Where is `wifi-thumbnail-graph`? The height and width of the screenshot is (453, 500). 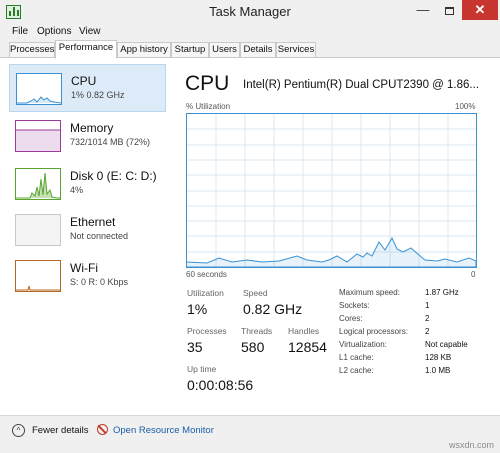 wifi-thumbnail-graph is located at coordinates (38, 276).